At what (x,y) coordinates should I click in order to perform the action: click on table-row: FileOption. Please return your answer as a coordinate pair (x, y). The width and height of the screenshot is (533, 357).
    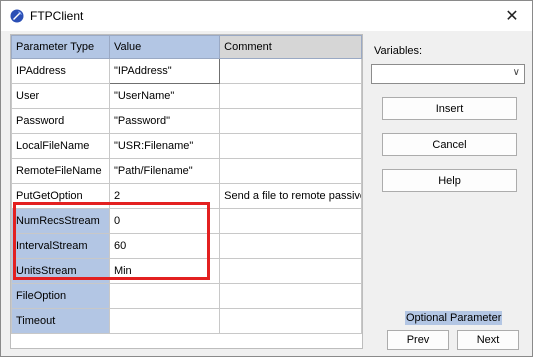
    Looking at the image, I should click on (186, 296).